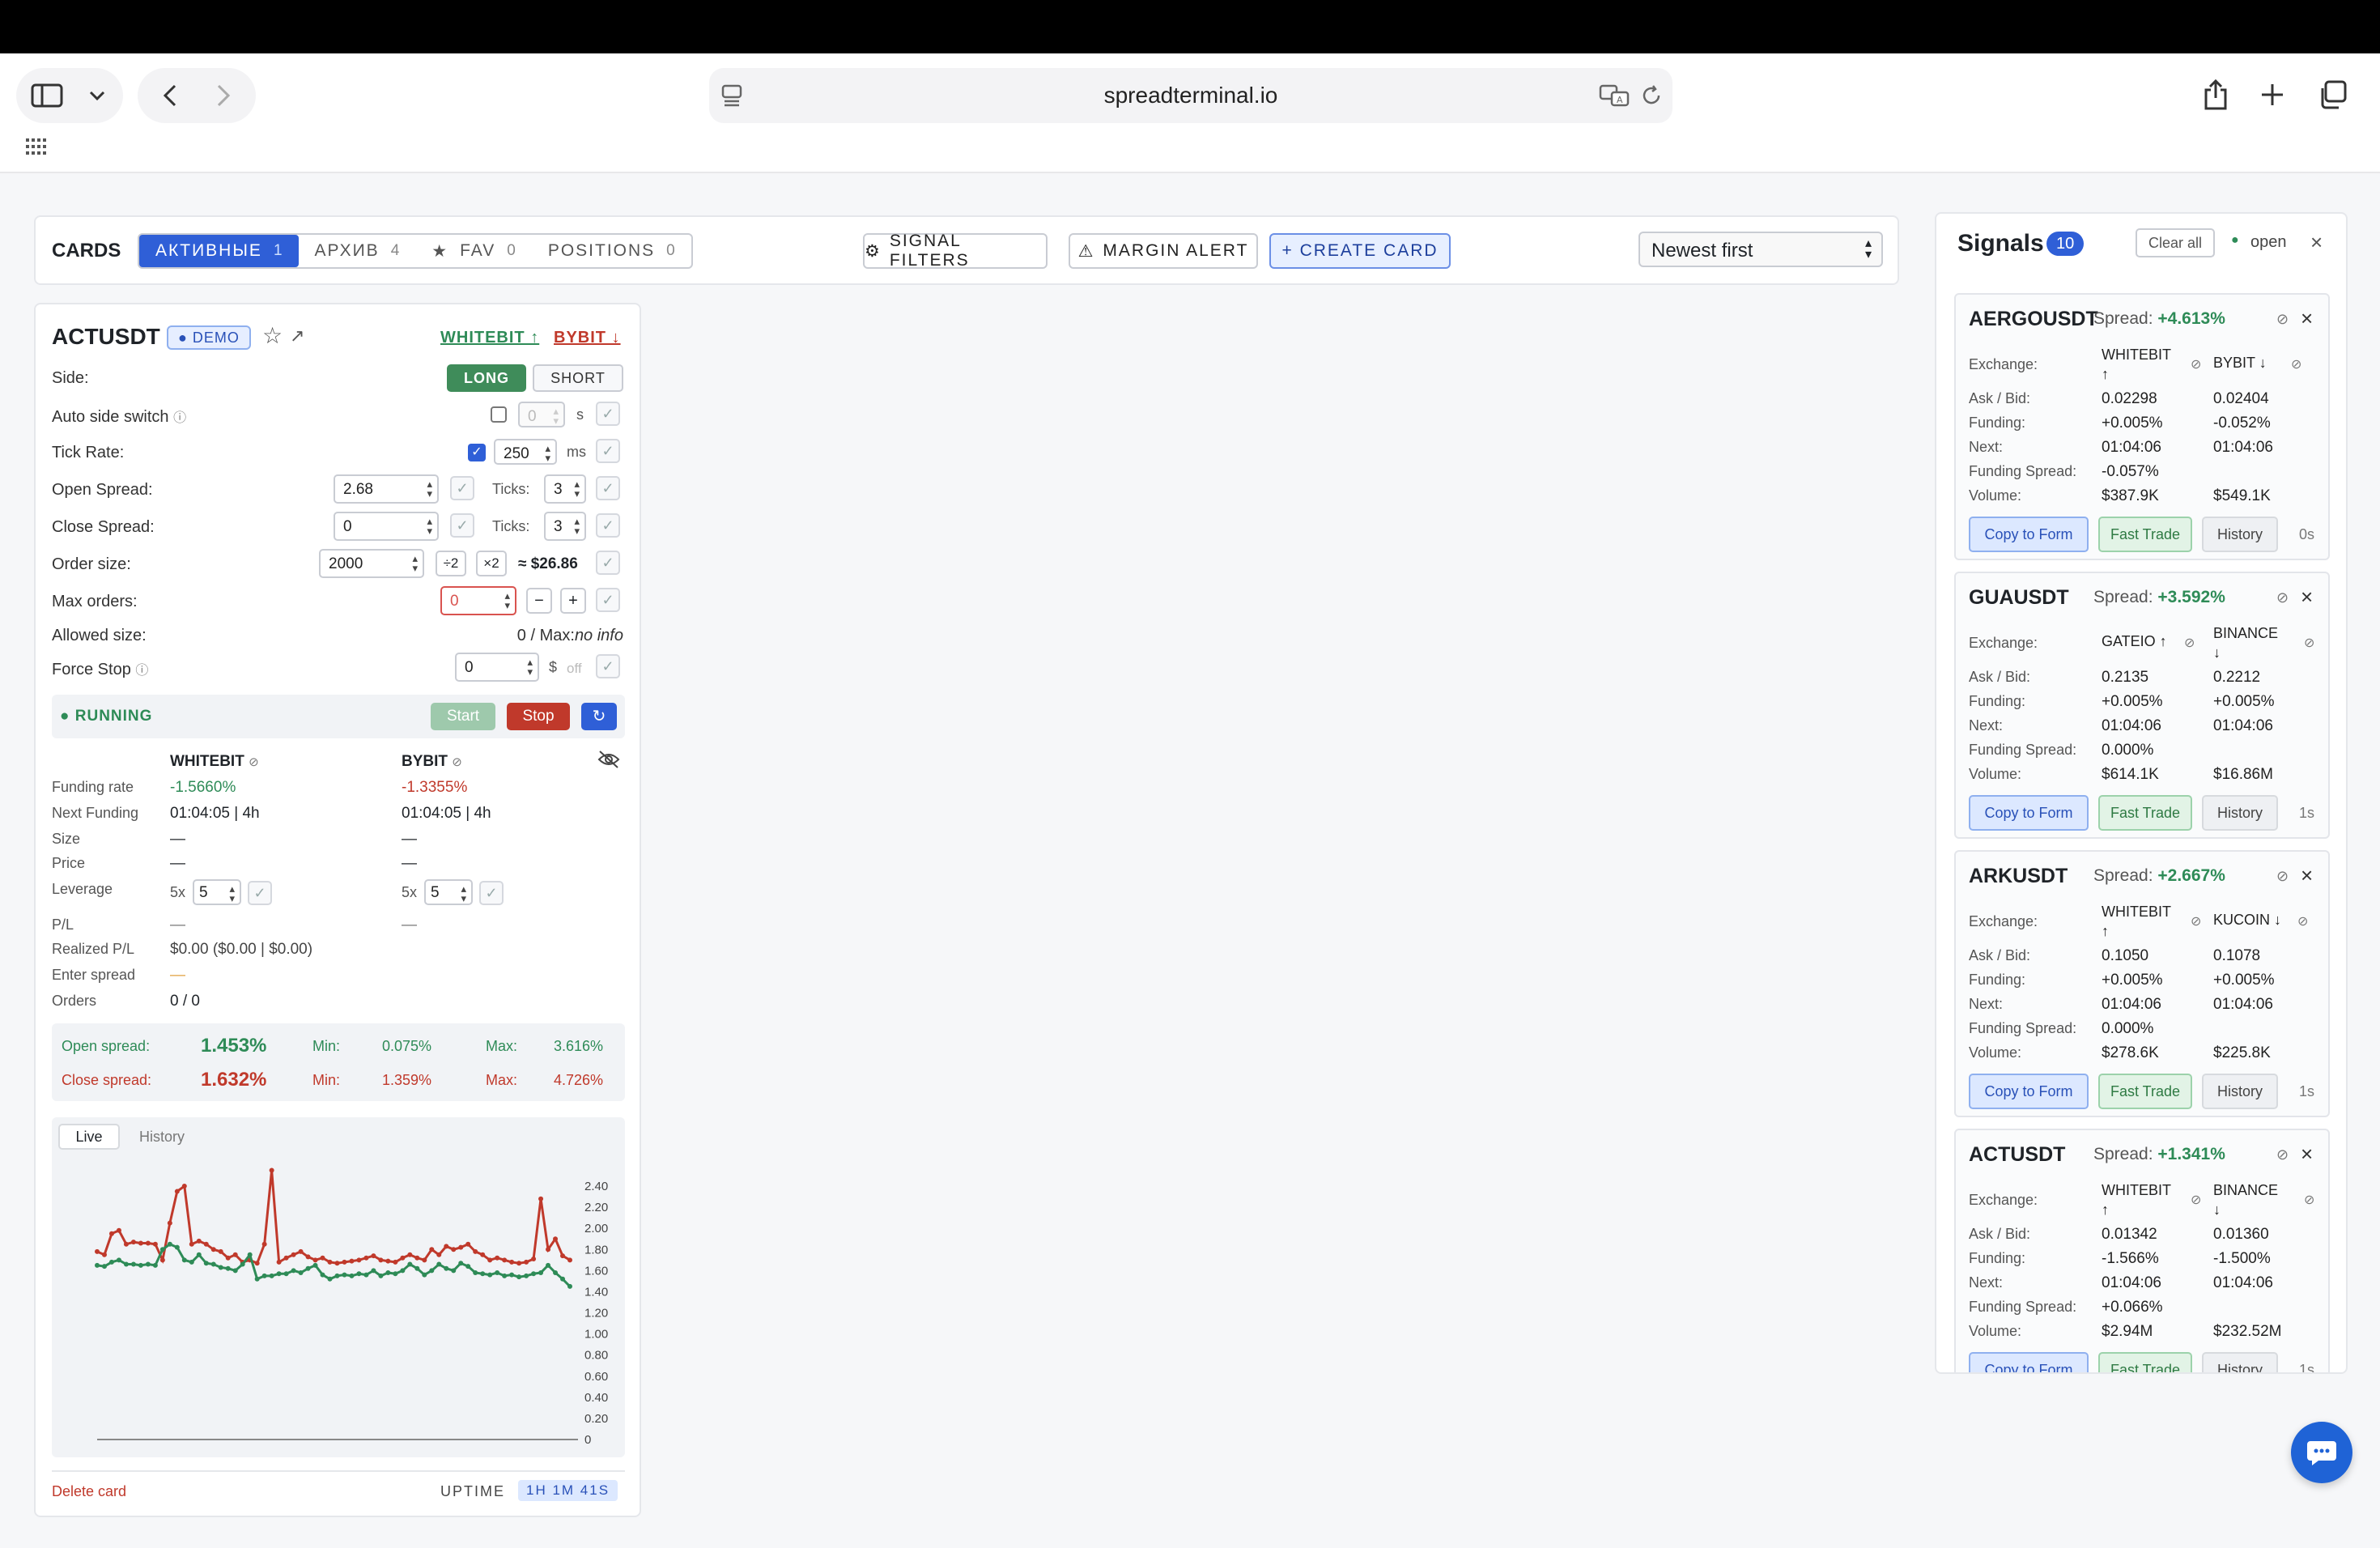  I want to click on eye-off-icon, so click(609, 761).